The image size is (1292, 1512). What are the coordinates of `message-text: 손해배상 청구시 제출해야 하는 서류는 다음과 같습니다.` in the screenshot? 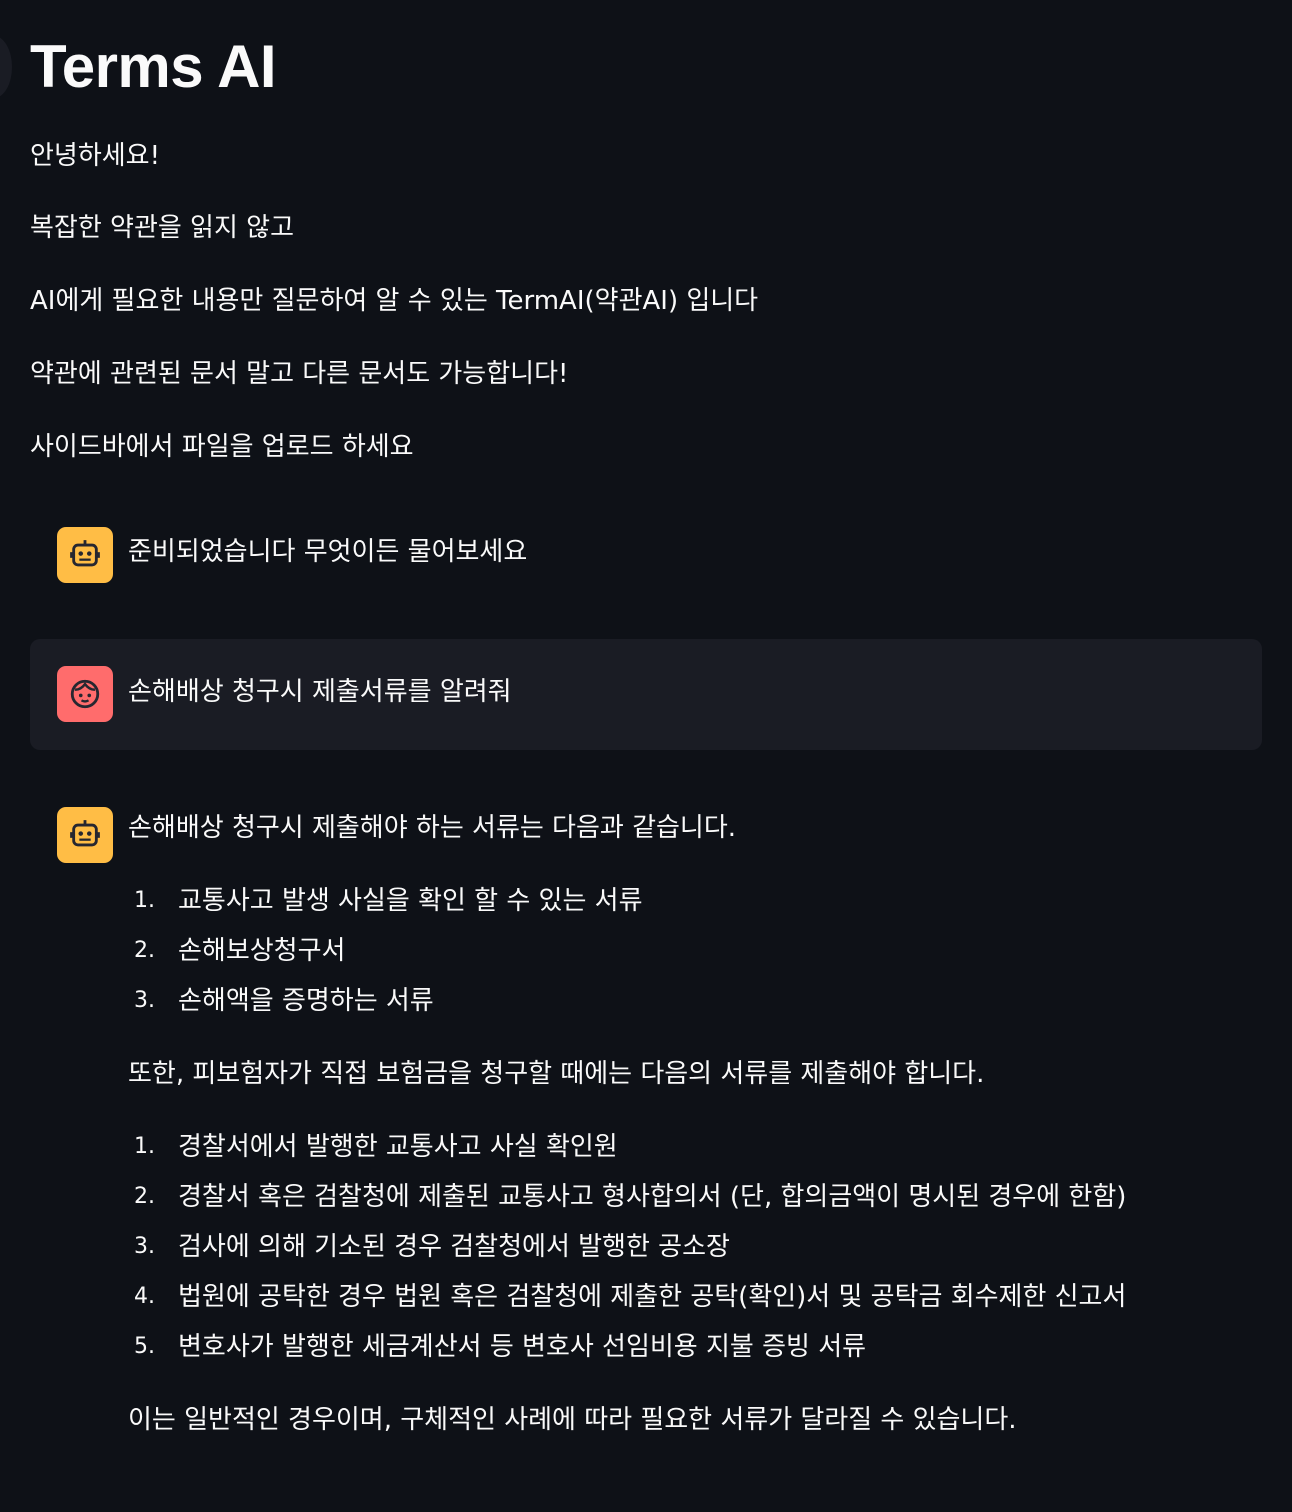 It's located at (432, 828).